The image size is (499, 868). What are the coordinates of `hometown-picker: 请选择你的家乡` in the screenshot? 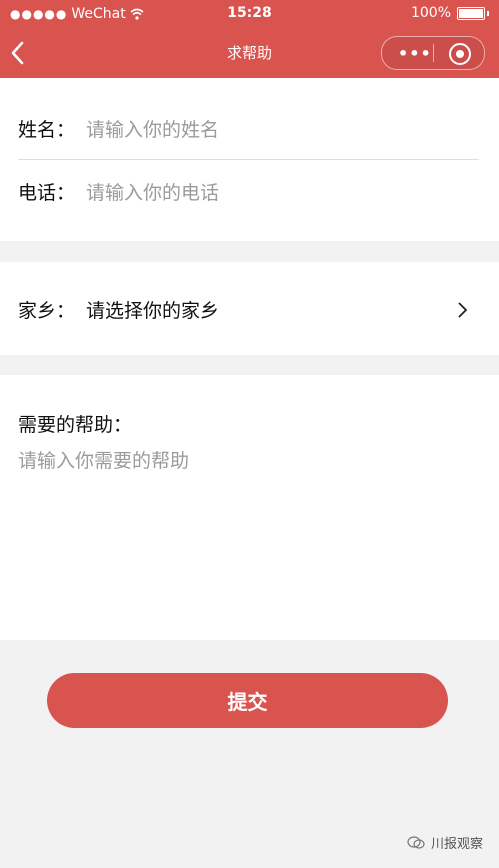 It's located at (152, 309).